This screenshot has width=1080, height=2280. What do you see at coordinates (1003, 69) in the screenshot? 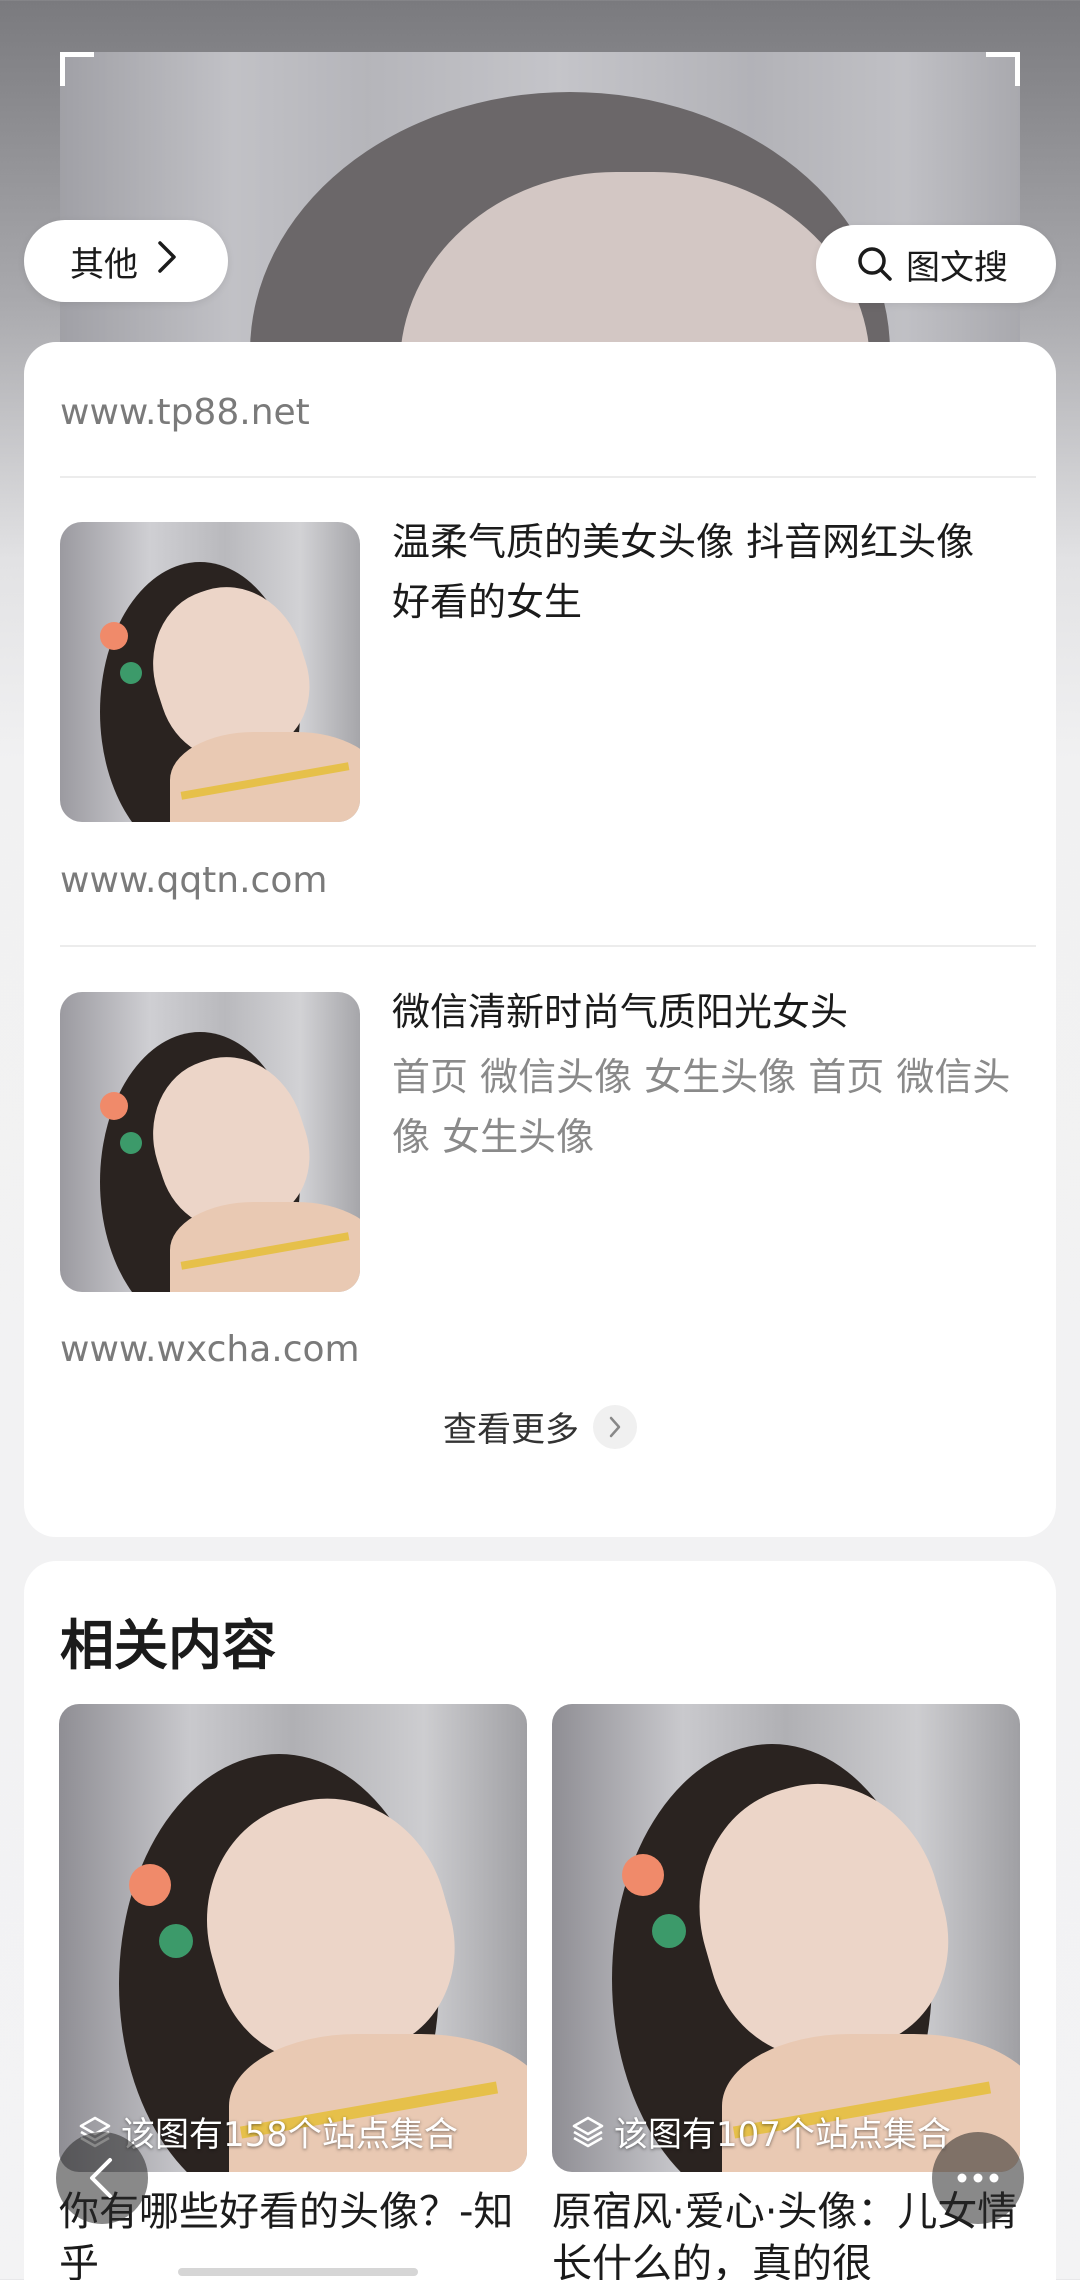
I see `crop-corner-top-right` at bounding box center [1003, 69].